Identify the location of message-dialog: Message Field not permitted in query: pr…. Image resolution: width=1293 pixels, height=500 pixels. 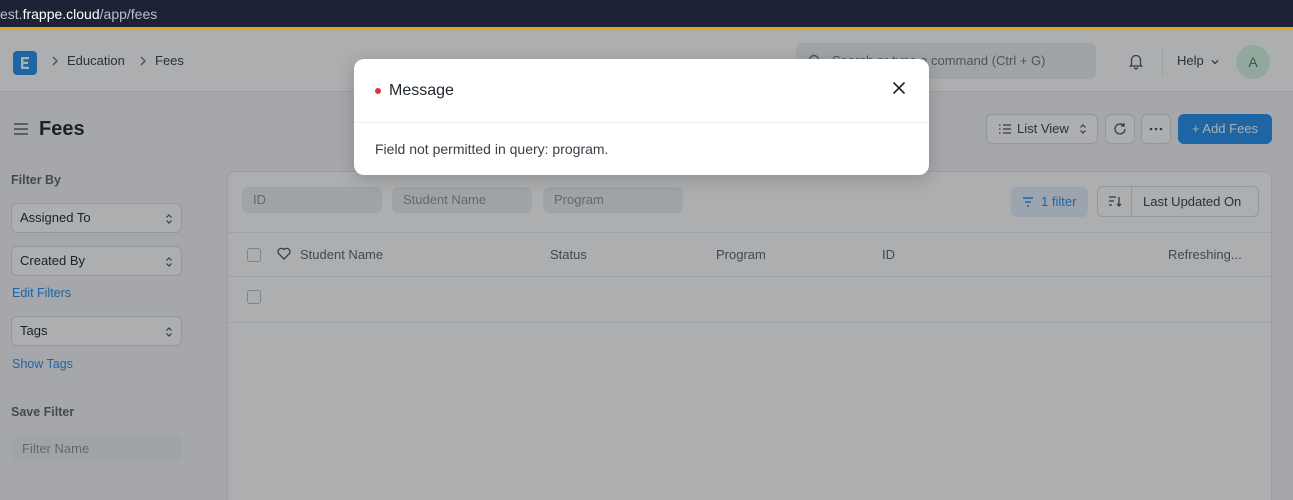
(641, 117).